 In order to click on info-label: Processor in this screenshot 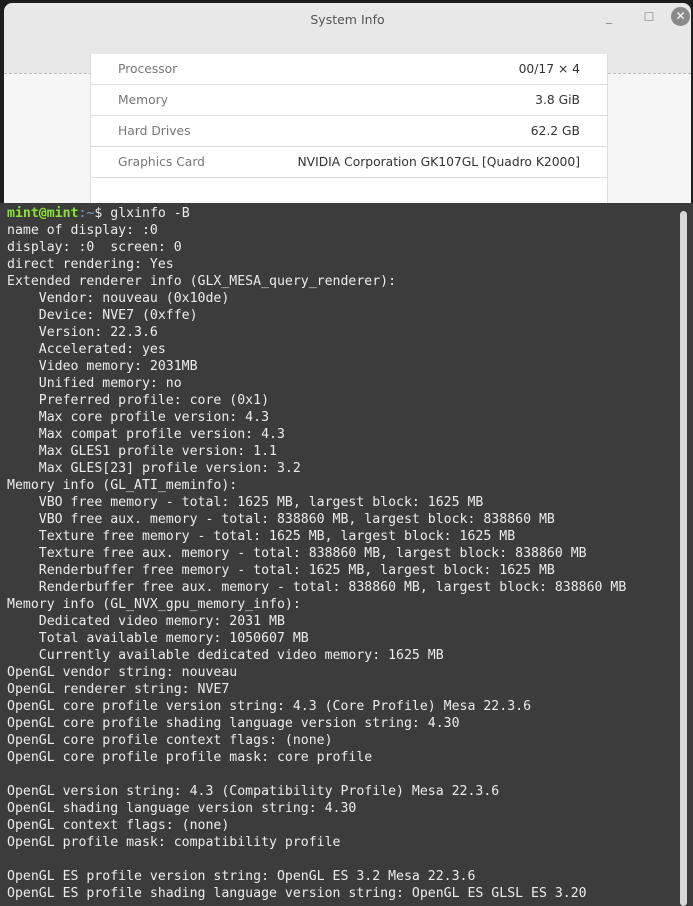, I will do `click(148, 69)`.